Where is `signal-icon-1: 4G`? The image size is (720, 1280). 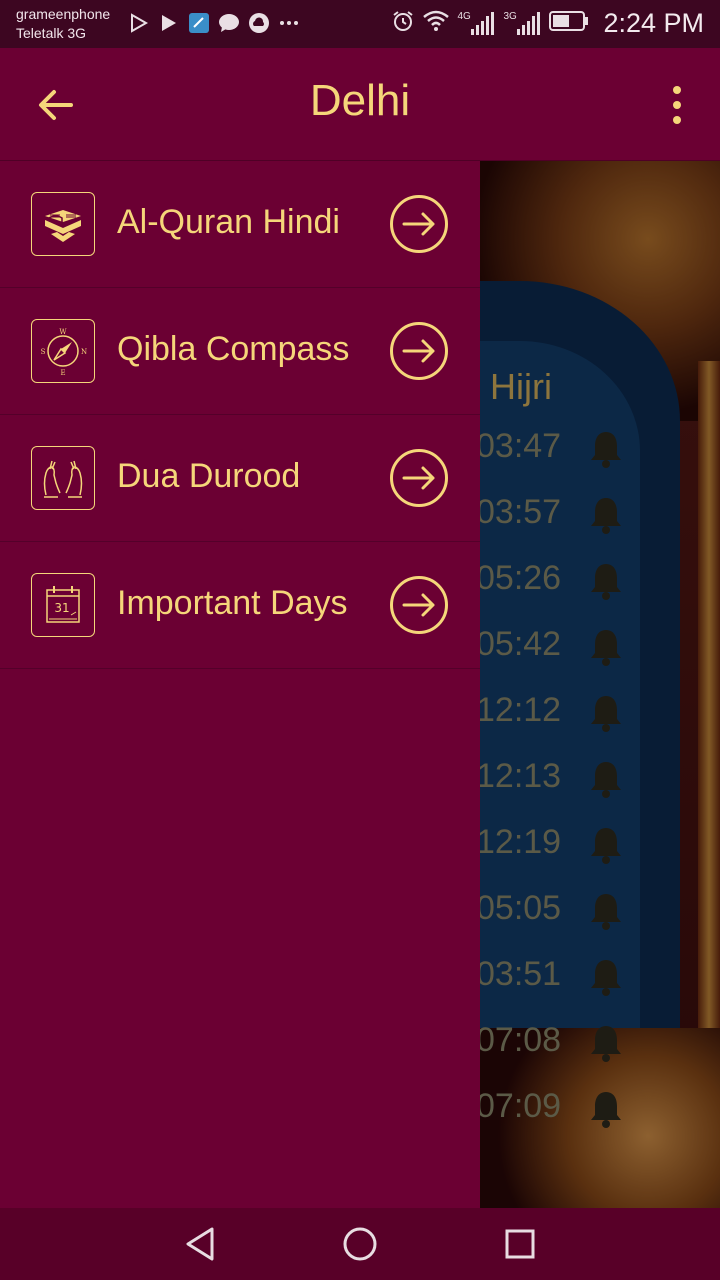
signal-icon-1: 4G is located at coordinates (476, 24).